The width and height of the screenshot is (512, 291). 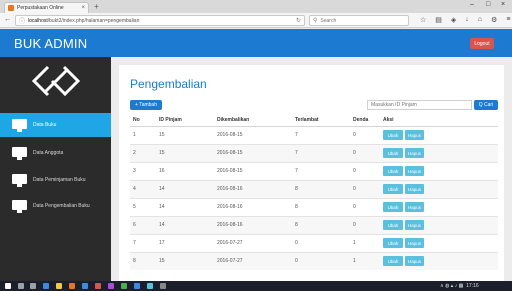 What do you see at coordinates (21, 286) in the screenshot?
I see `search-icon` at bounding box center [21, 286].